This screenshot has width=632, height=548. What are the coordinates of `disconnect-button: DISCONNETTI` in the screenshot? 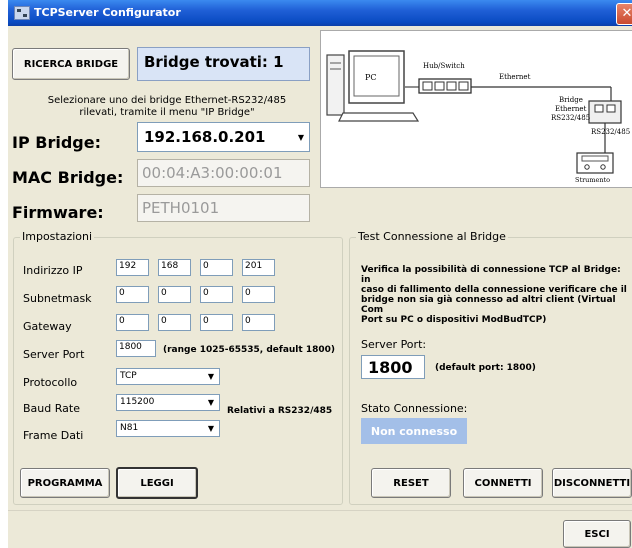 It's located at (592, 483).